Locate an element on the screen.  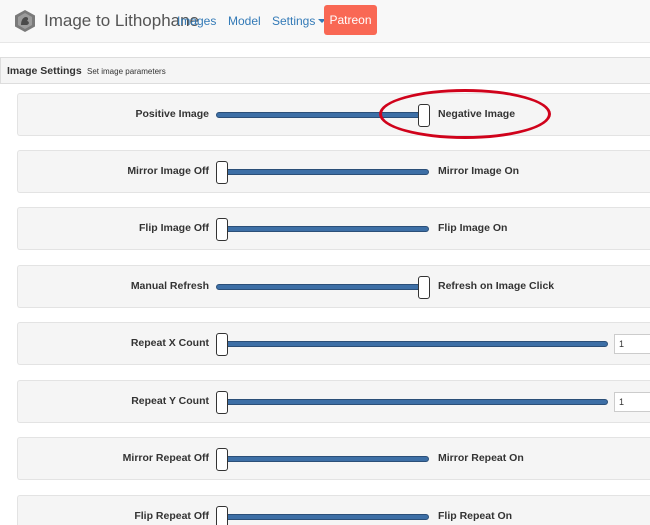
setting-row-mirror-image: Mirror Image Off Mirror Image On is located at coordinates (333, 171).